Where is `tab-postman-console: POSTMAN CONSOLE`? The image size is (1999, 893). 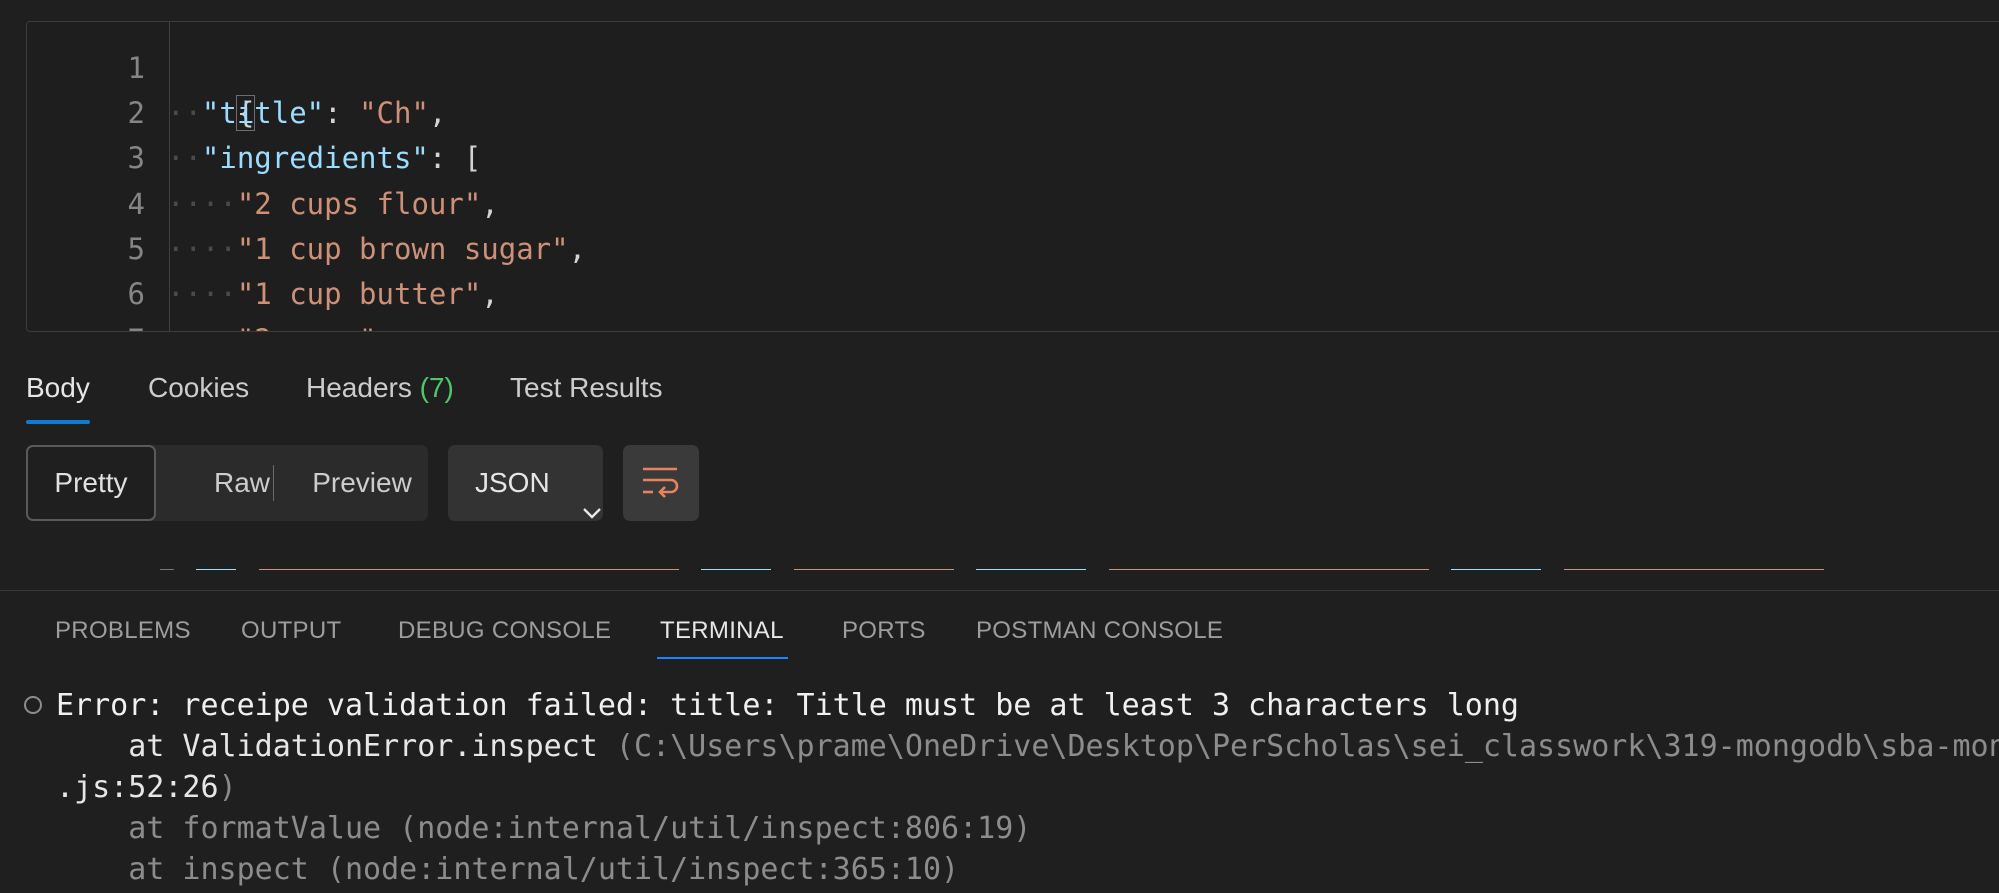
tab-postman-console: POSTMAN CONSOLE is located at coordinates (1099, 631).